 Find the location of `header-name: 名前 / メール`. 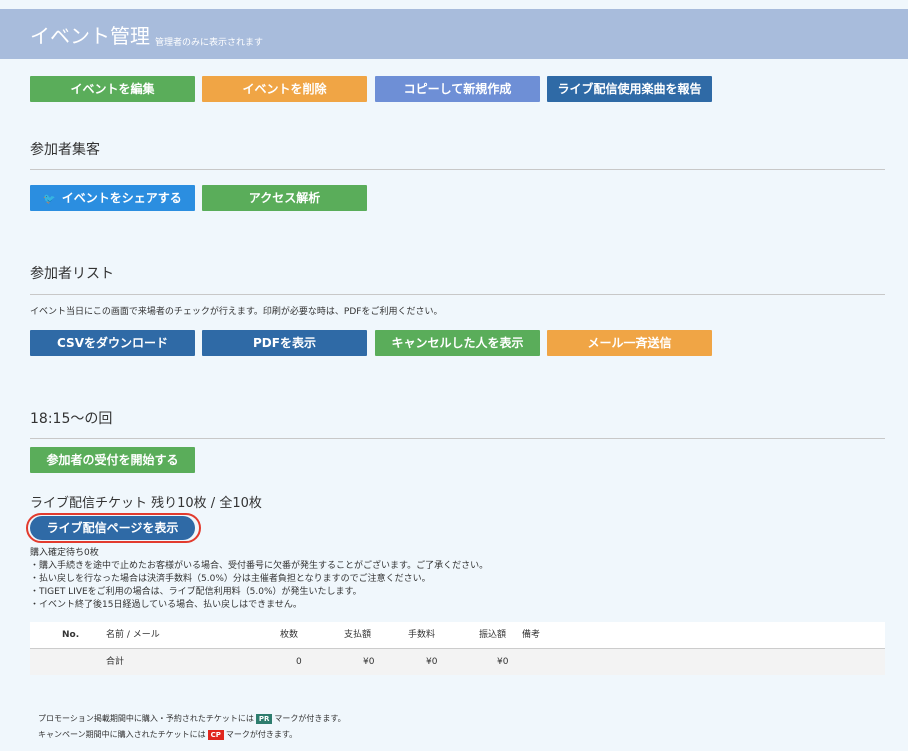

header-name: 名前 / メール is located at coordinates (133, 635).